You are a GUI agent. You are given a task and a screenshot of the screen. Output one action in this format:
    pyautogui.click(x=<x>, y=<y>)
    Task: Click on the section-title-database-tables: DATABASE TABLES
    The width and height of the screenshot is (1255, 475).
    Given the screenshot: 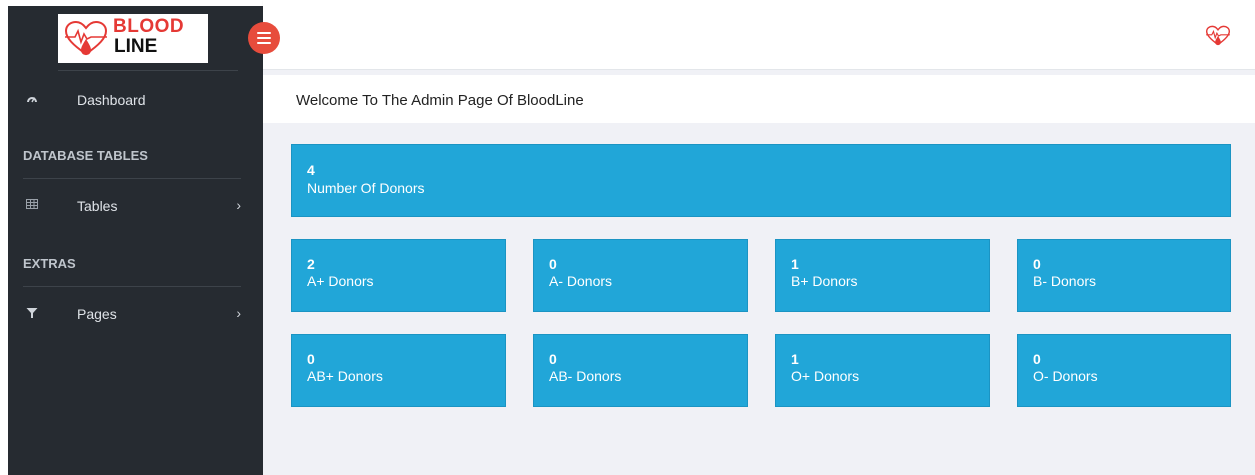 What is the action you would take?
    pyautogui.click(x=85, y=155)
    